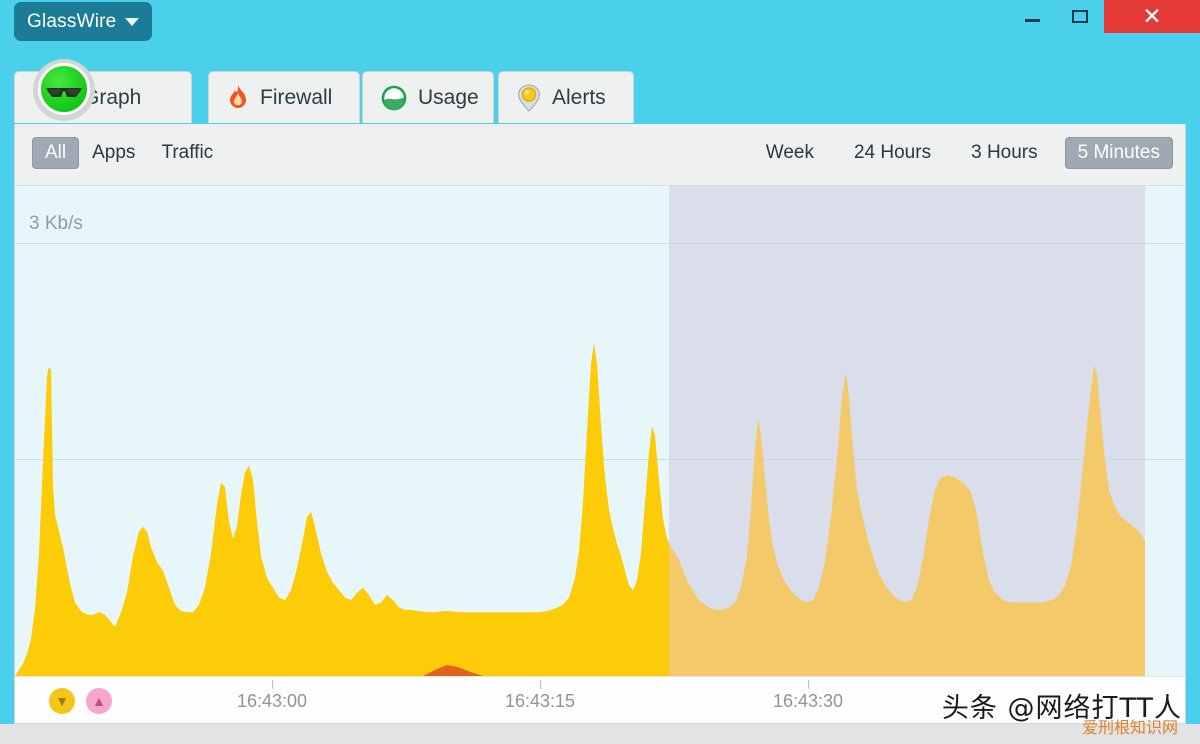 This screenshot has height=744, width=1200. I want to click on pie-circle-icon, so click(394, 98).